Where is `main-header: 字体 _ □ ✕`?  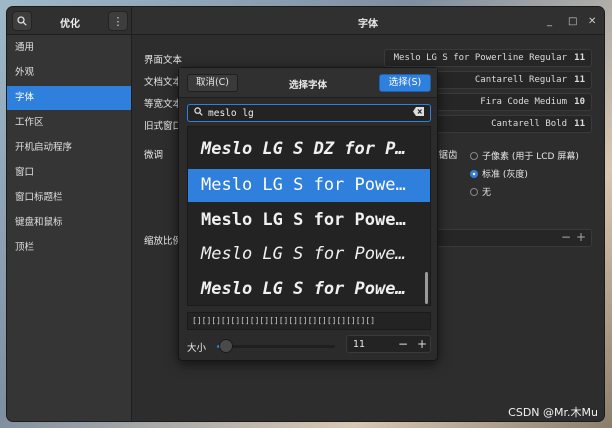 main-header: 字体 _ □ ✕ is located at coordinates (368, 21).